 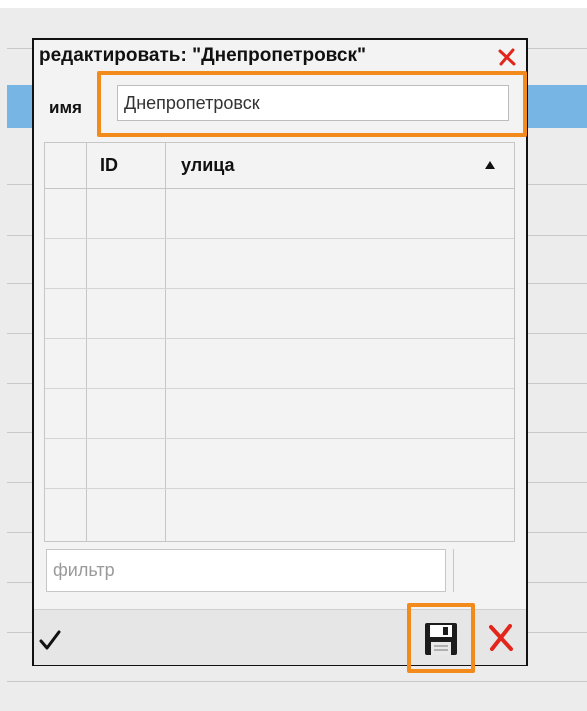 I want to click on save-button-focus-highlight, so click(x=441, y=638).